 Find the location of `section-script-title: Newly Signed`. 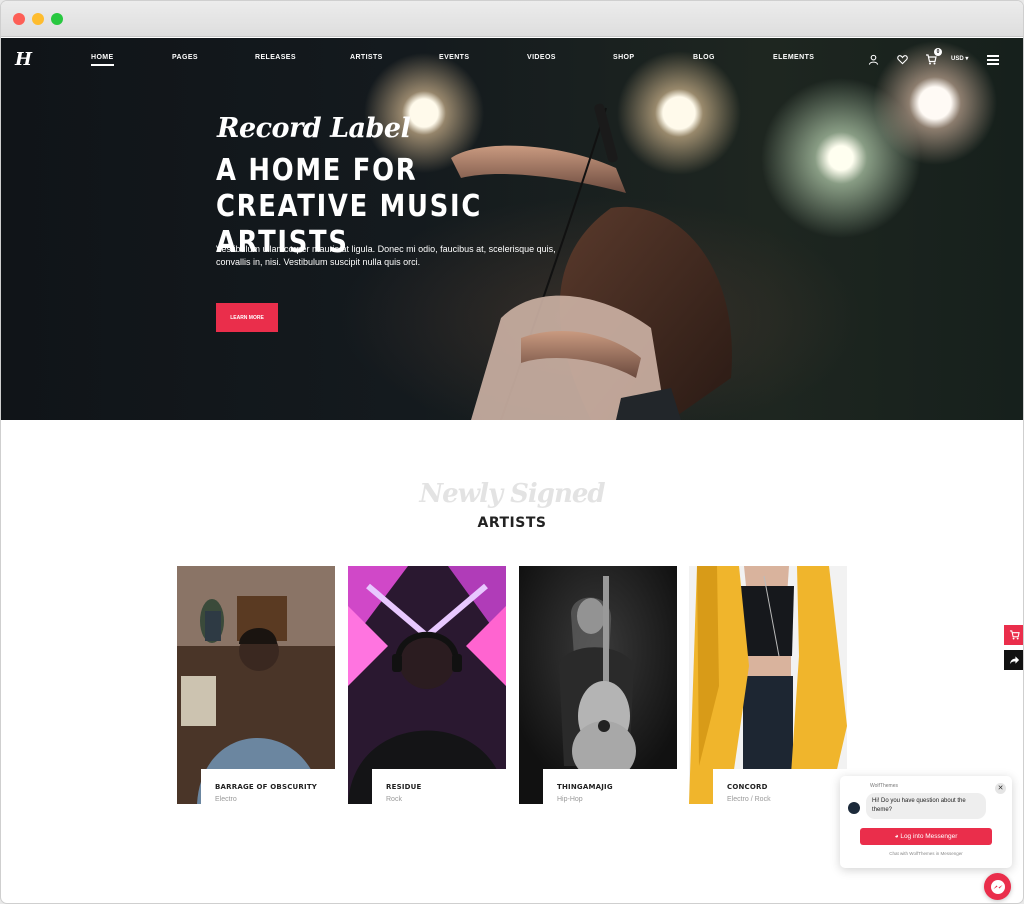

section-script-title: Newly Signed is located at coordinates (512, 494).